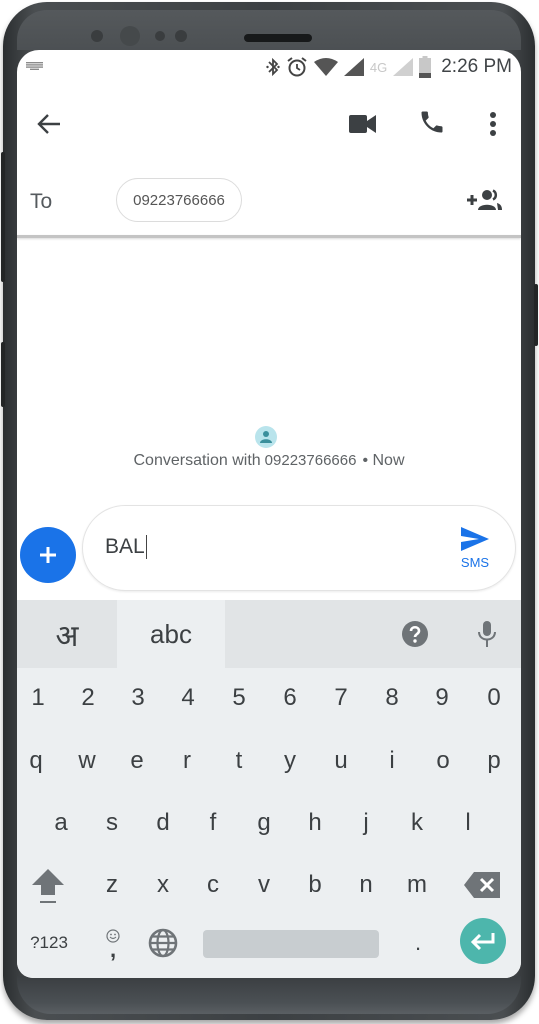  Describe the element at coordinates (392, 761) in the screenshot. I see `key-i: i` at that location.